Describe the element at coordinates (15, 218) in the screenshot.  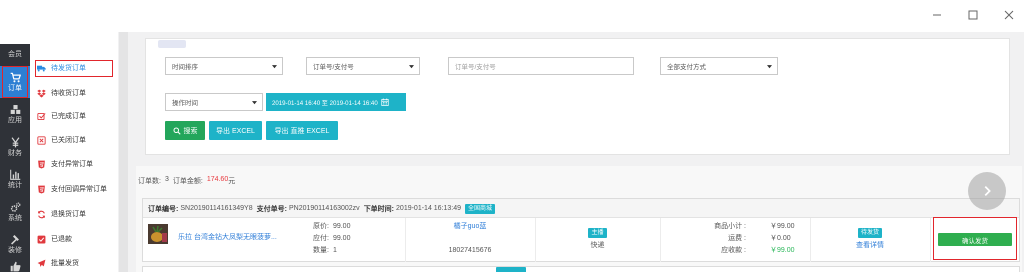
I see `nav-item-label: 系统` at that location.